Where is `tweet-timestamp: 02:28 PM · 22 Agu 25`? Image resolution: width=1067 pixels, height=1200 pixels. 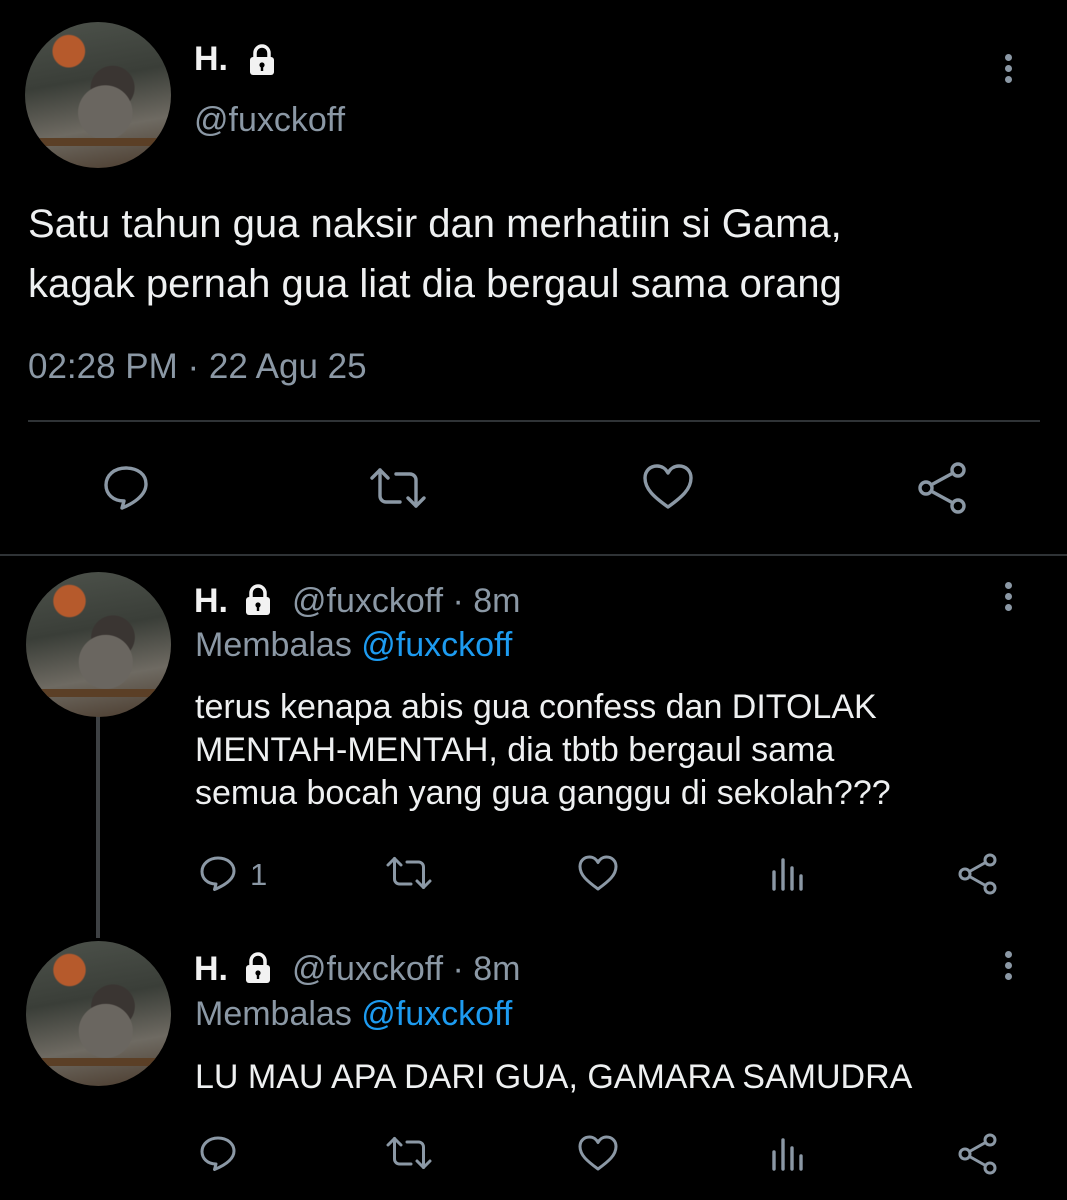
tweet-timestamp: 02:28 PM · 22 Agu 25 is located at coordinates (197, 366).